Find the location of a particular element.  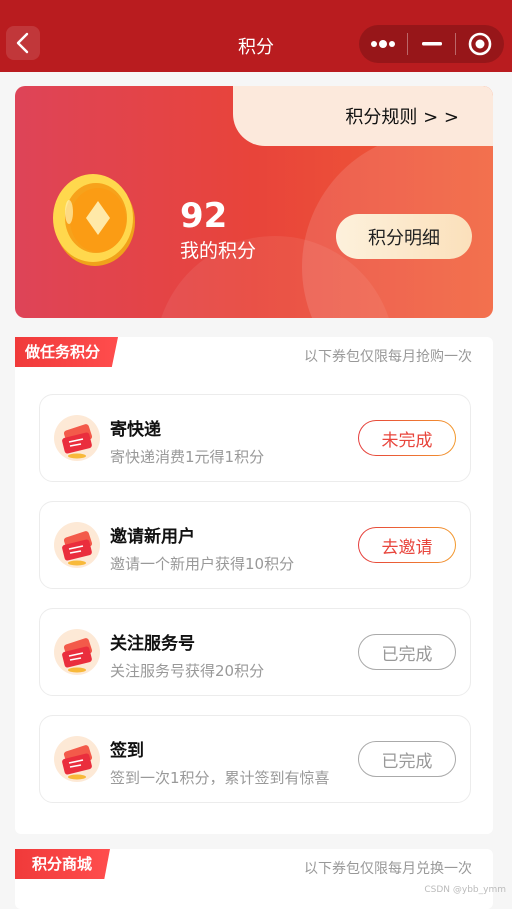

close-button is located at coordinates (480, 44).